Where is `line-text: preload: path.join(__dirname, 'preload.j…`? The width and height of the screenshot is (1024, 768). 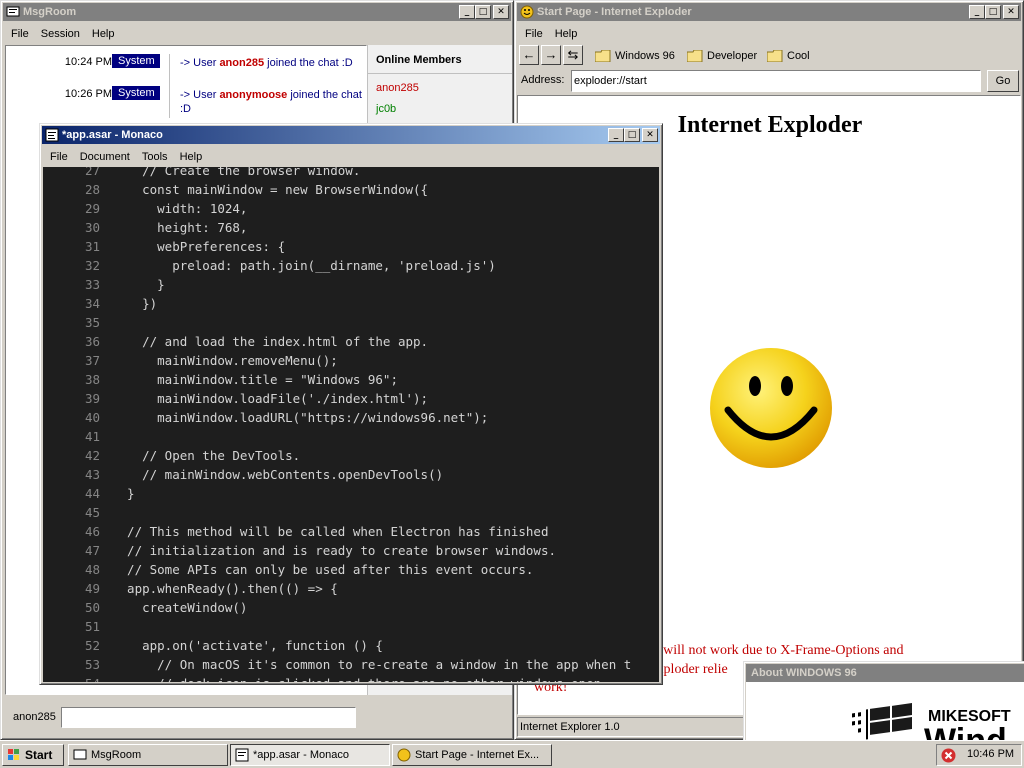 line-text: preload: path.join(__dirname, 'preload.j… is located at coordinates (304, 265).